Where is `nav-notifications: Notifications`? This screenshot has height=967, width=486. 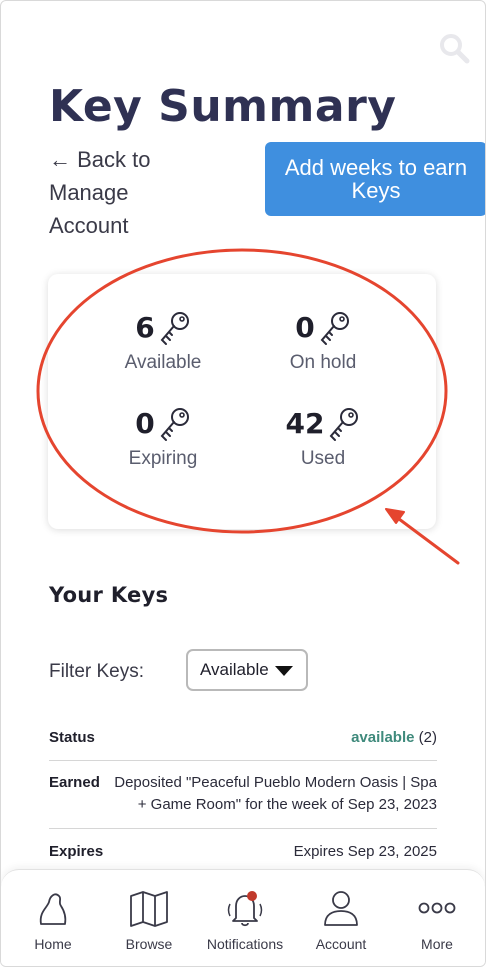
nav-notifications: Notifications is located at coordinates (245, 920).